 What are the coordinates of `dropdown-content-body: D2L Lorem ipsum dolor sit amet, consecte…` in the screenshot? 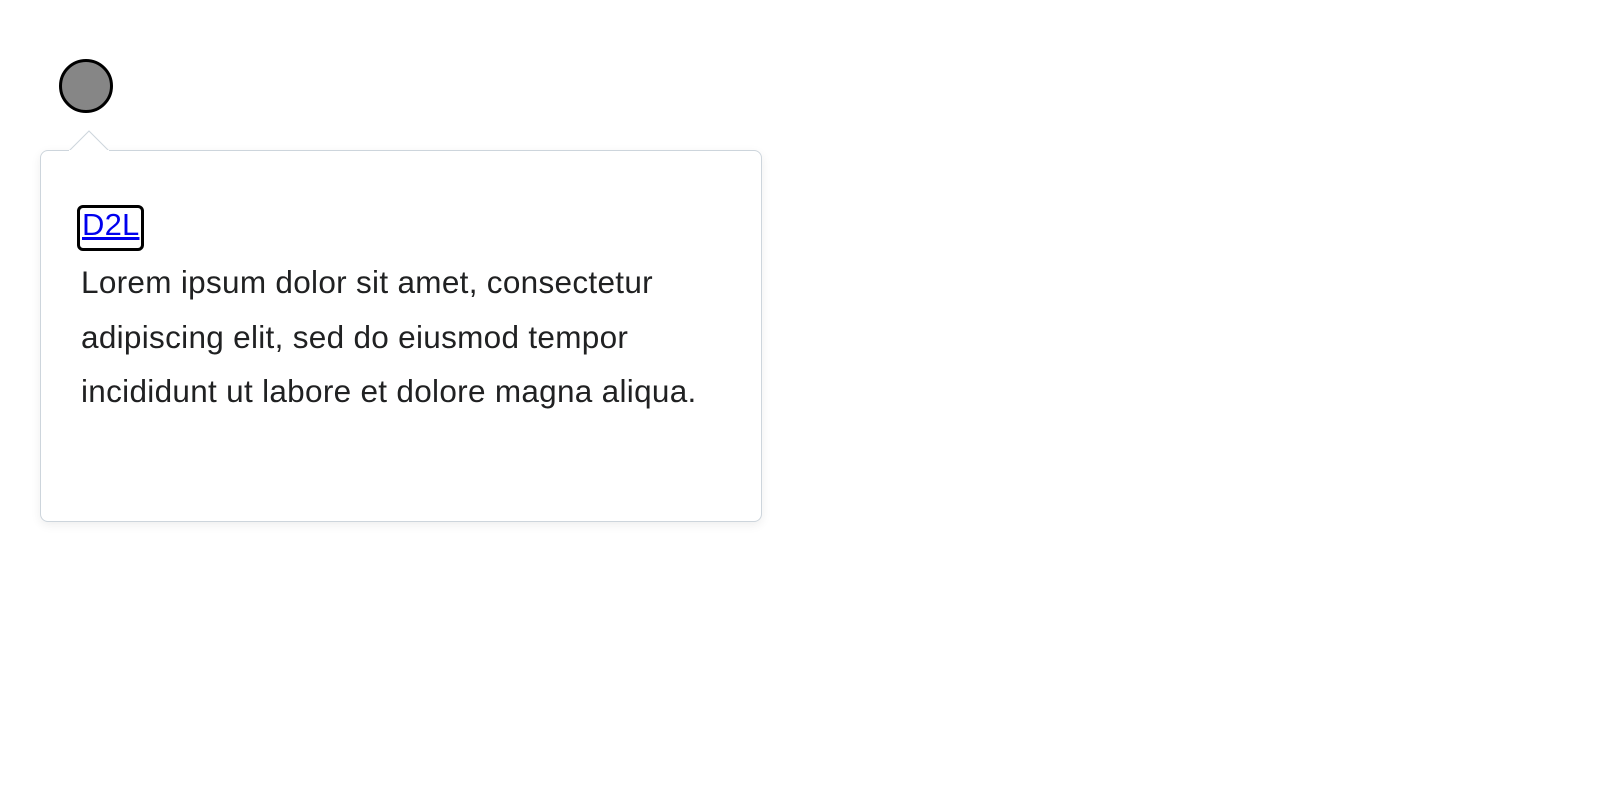 It's located at (399, 312).